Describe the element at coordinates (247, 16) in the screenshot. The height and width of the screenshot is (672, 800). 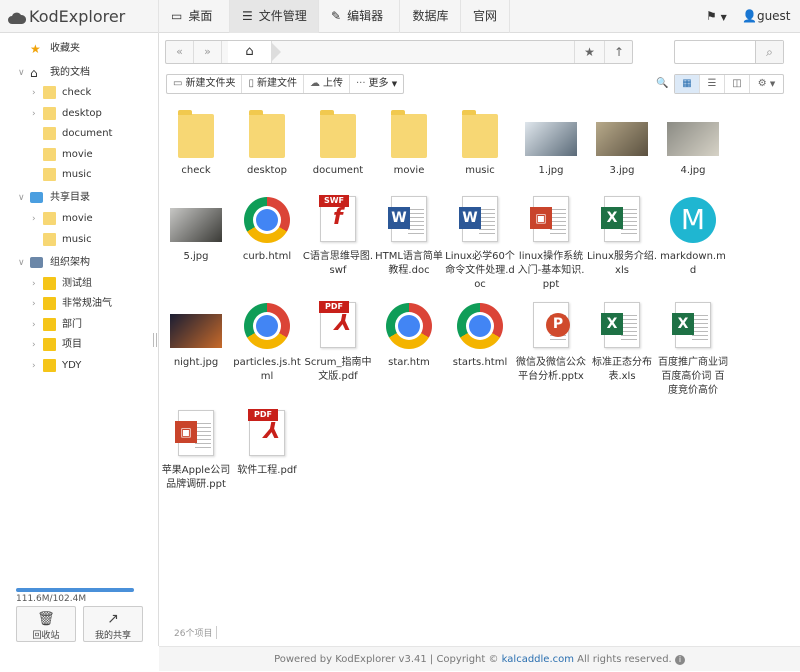
I see `list-icon: ☰` at that location.